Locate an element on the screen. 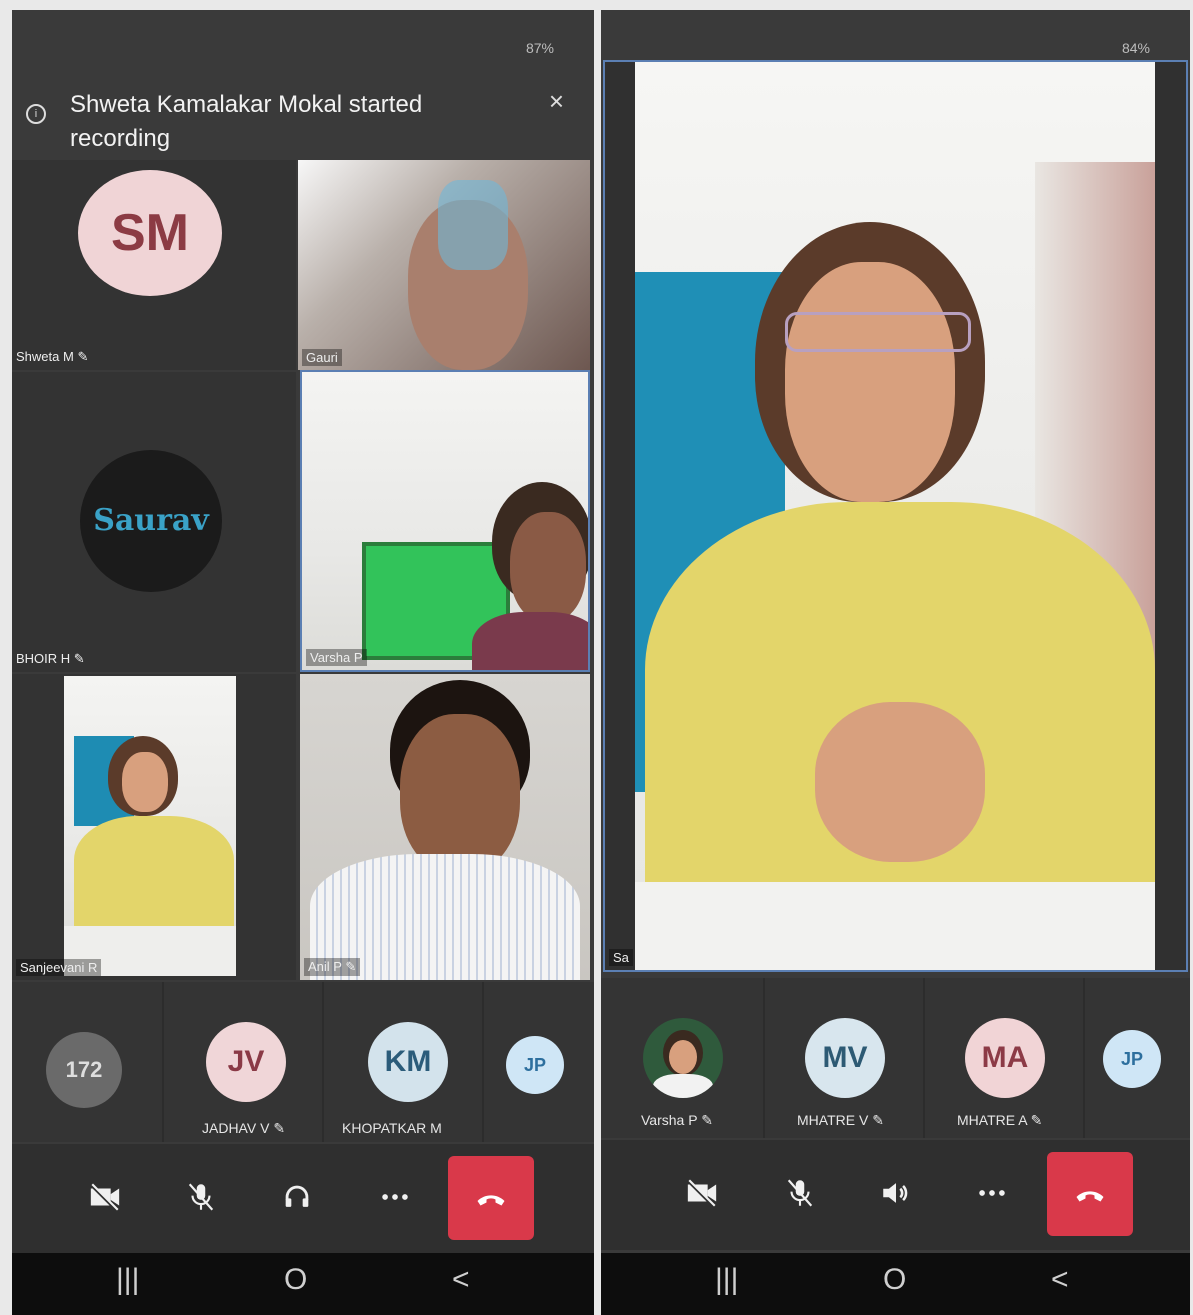 Image resolution: width=1193 pixels, height=1315 pixels. battery-status: 84% is located at coordinates (1135, 48).